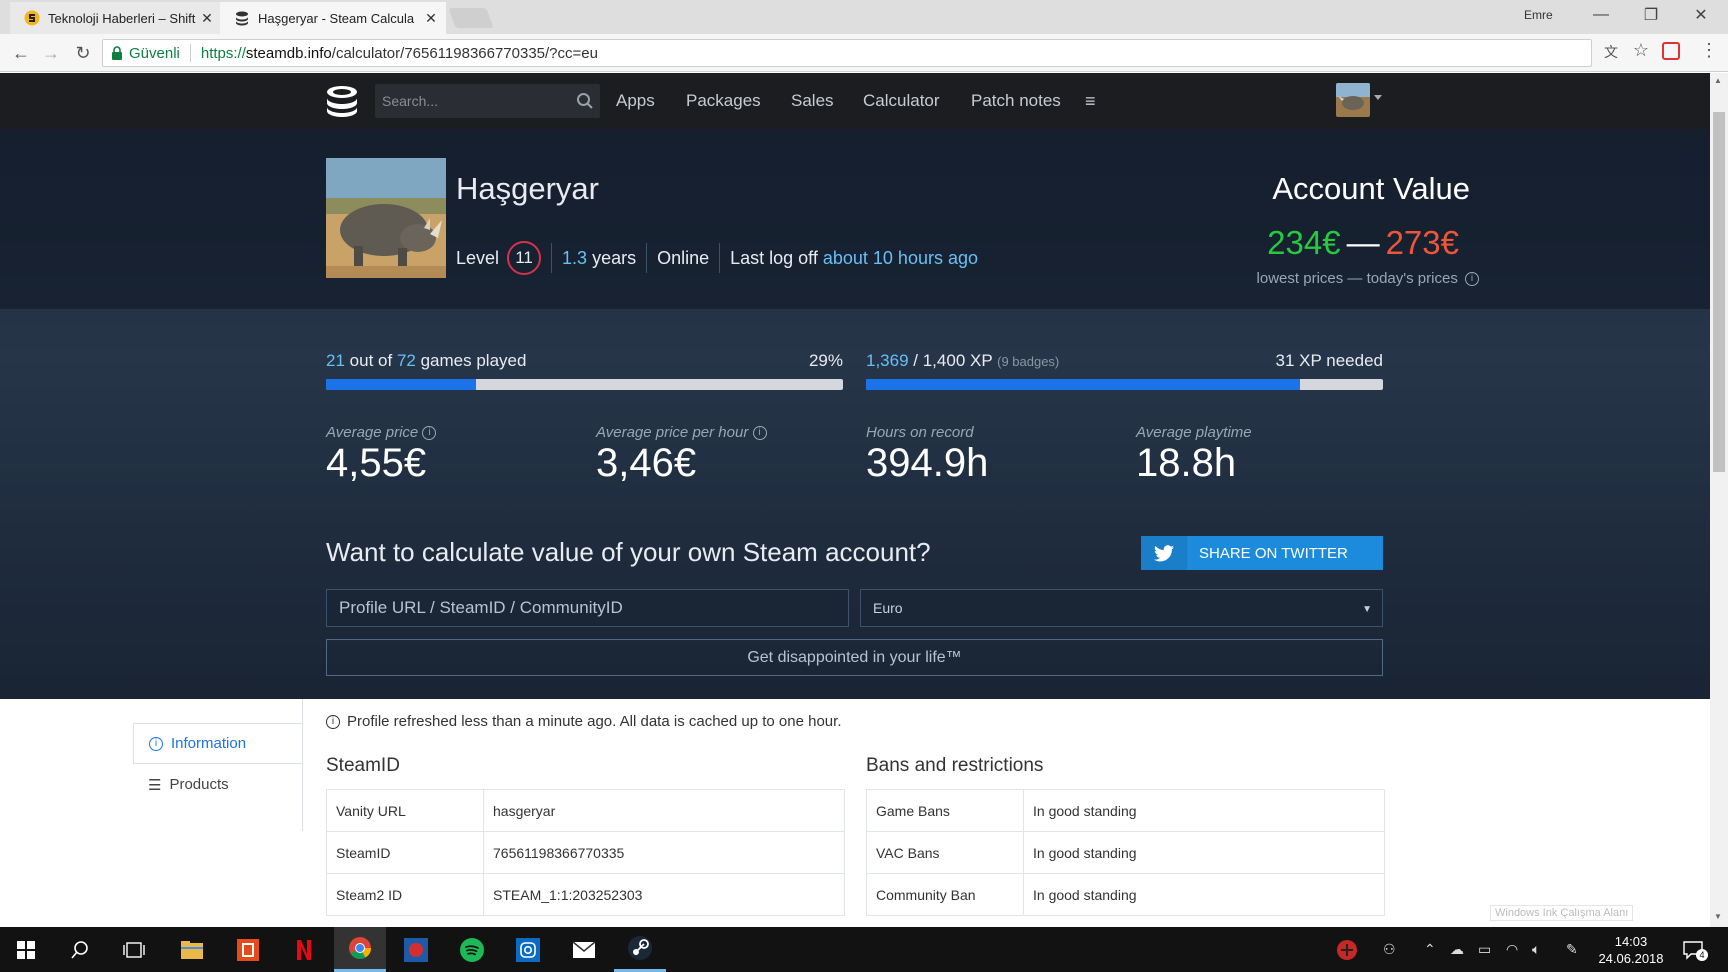 The height and width of the screenshot is (972, 1728). Describe the element at coordinates (1347, 950) in the screenshot. I see `tray-app-icon` at that location.